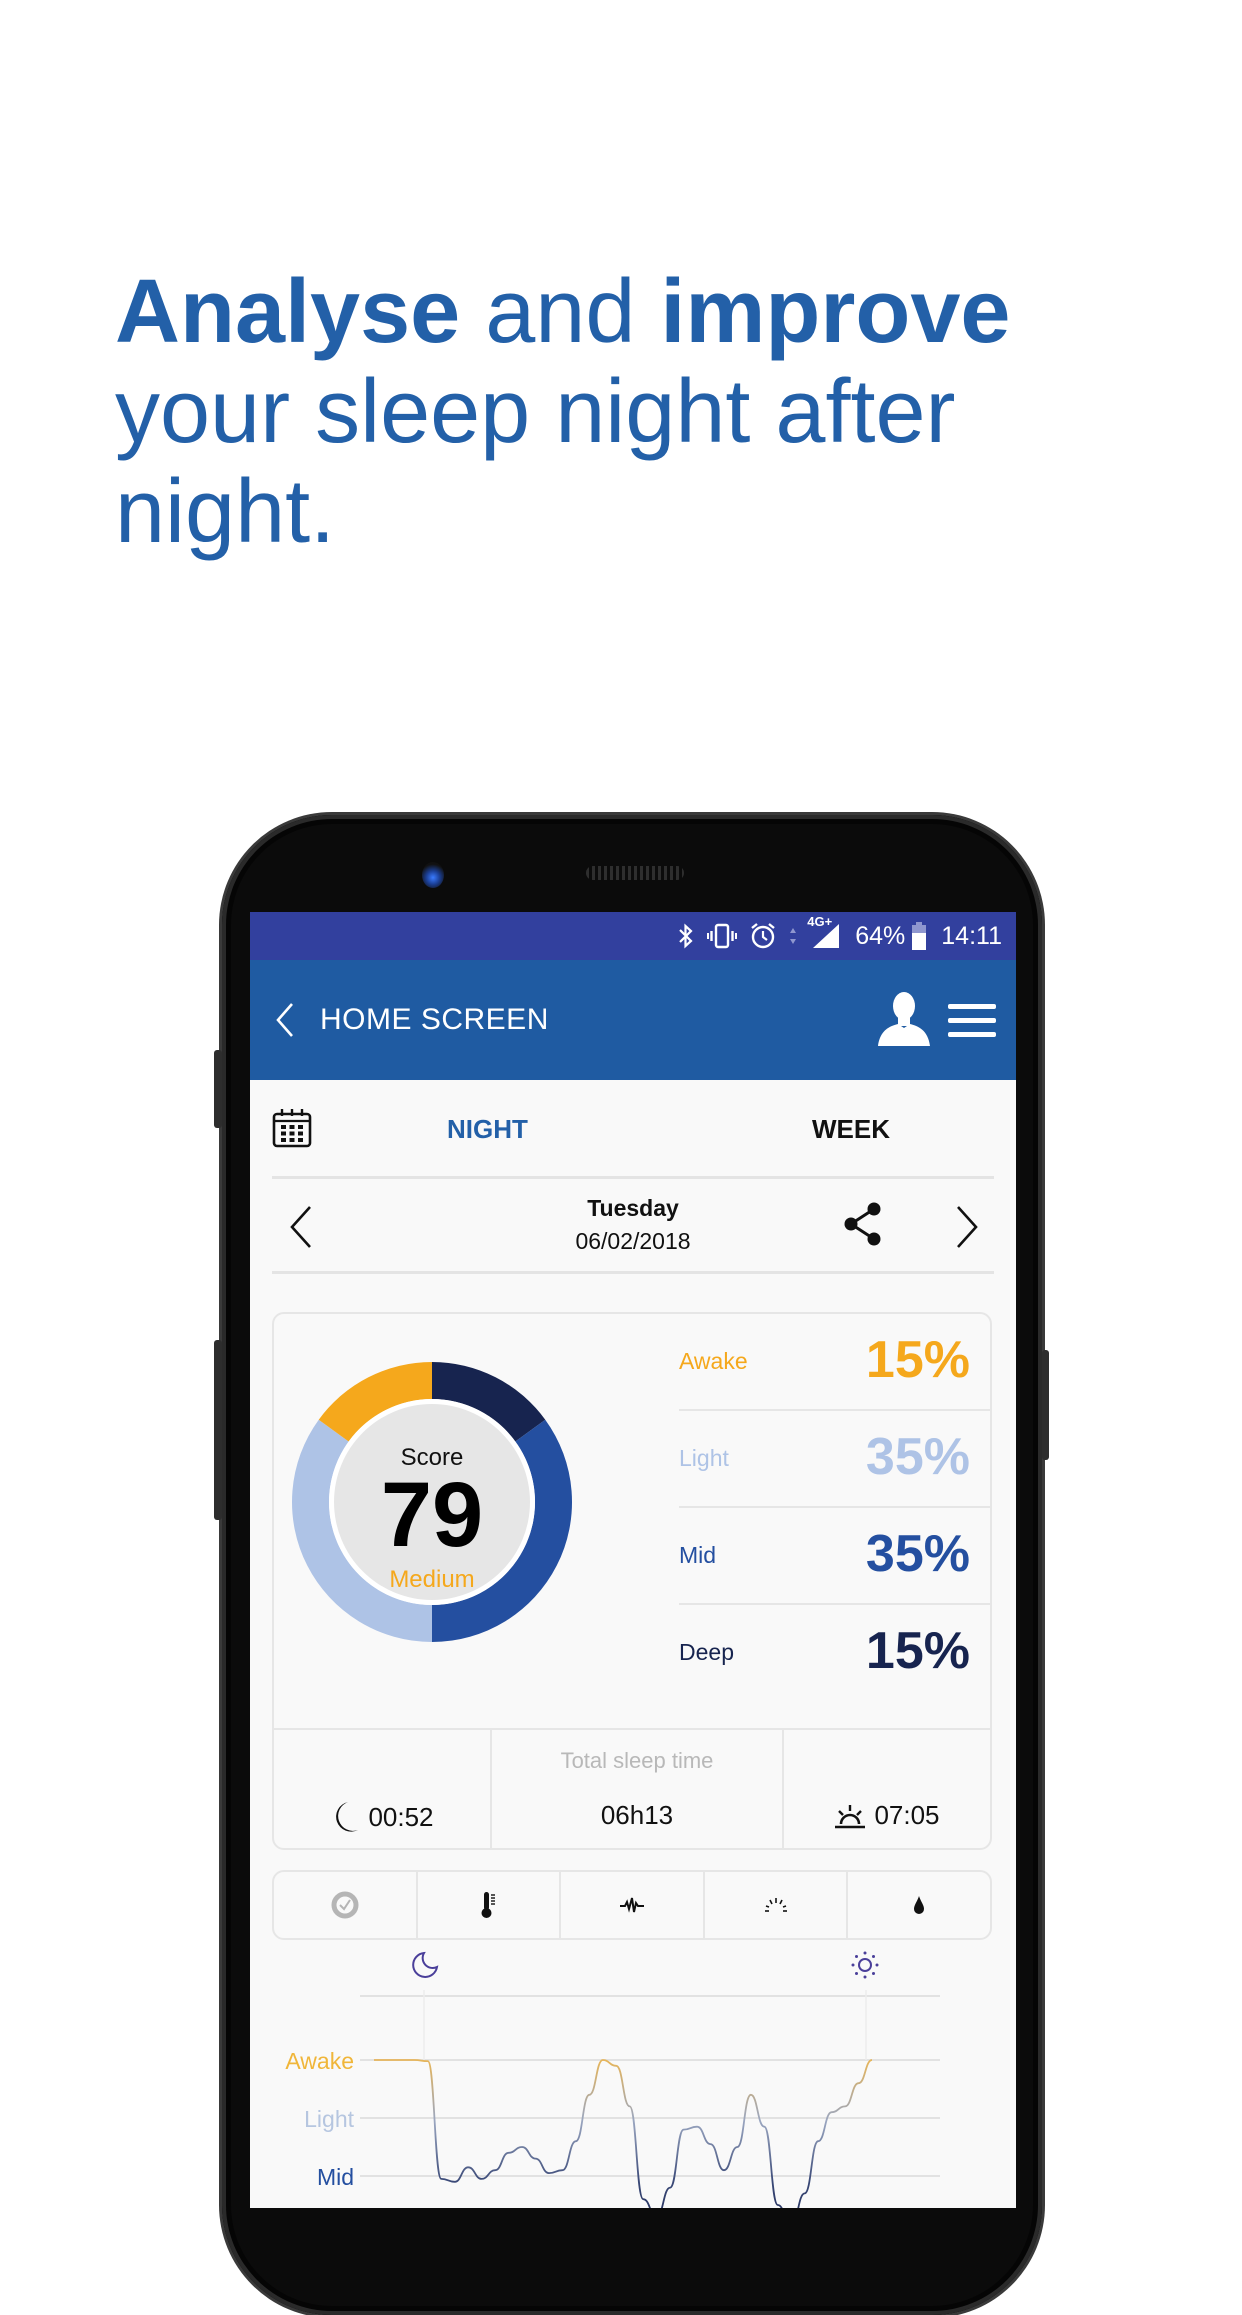 Image resolution: width=1242 pixels, height=2315 pixels. I want to click on front-camera, so click(433, 875).